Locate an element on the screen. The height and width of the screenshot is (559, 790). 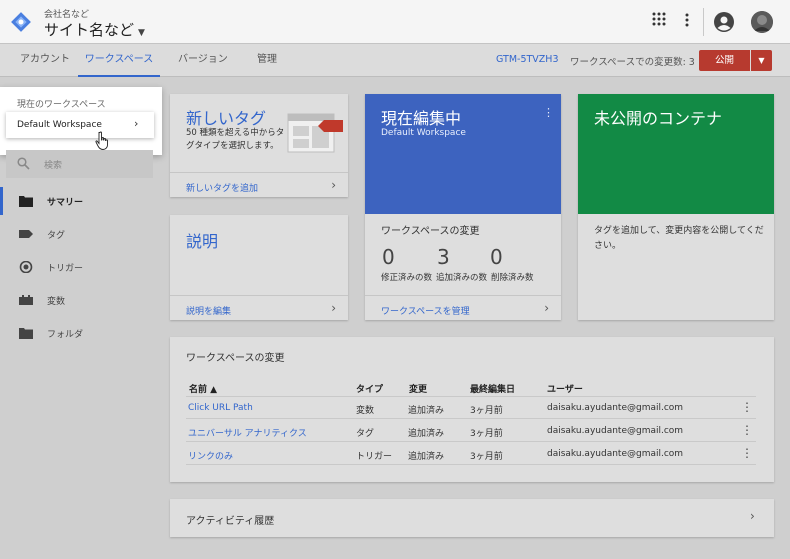
account-circle-icon is located at coordinates (724, 22).